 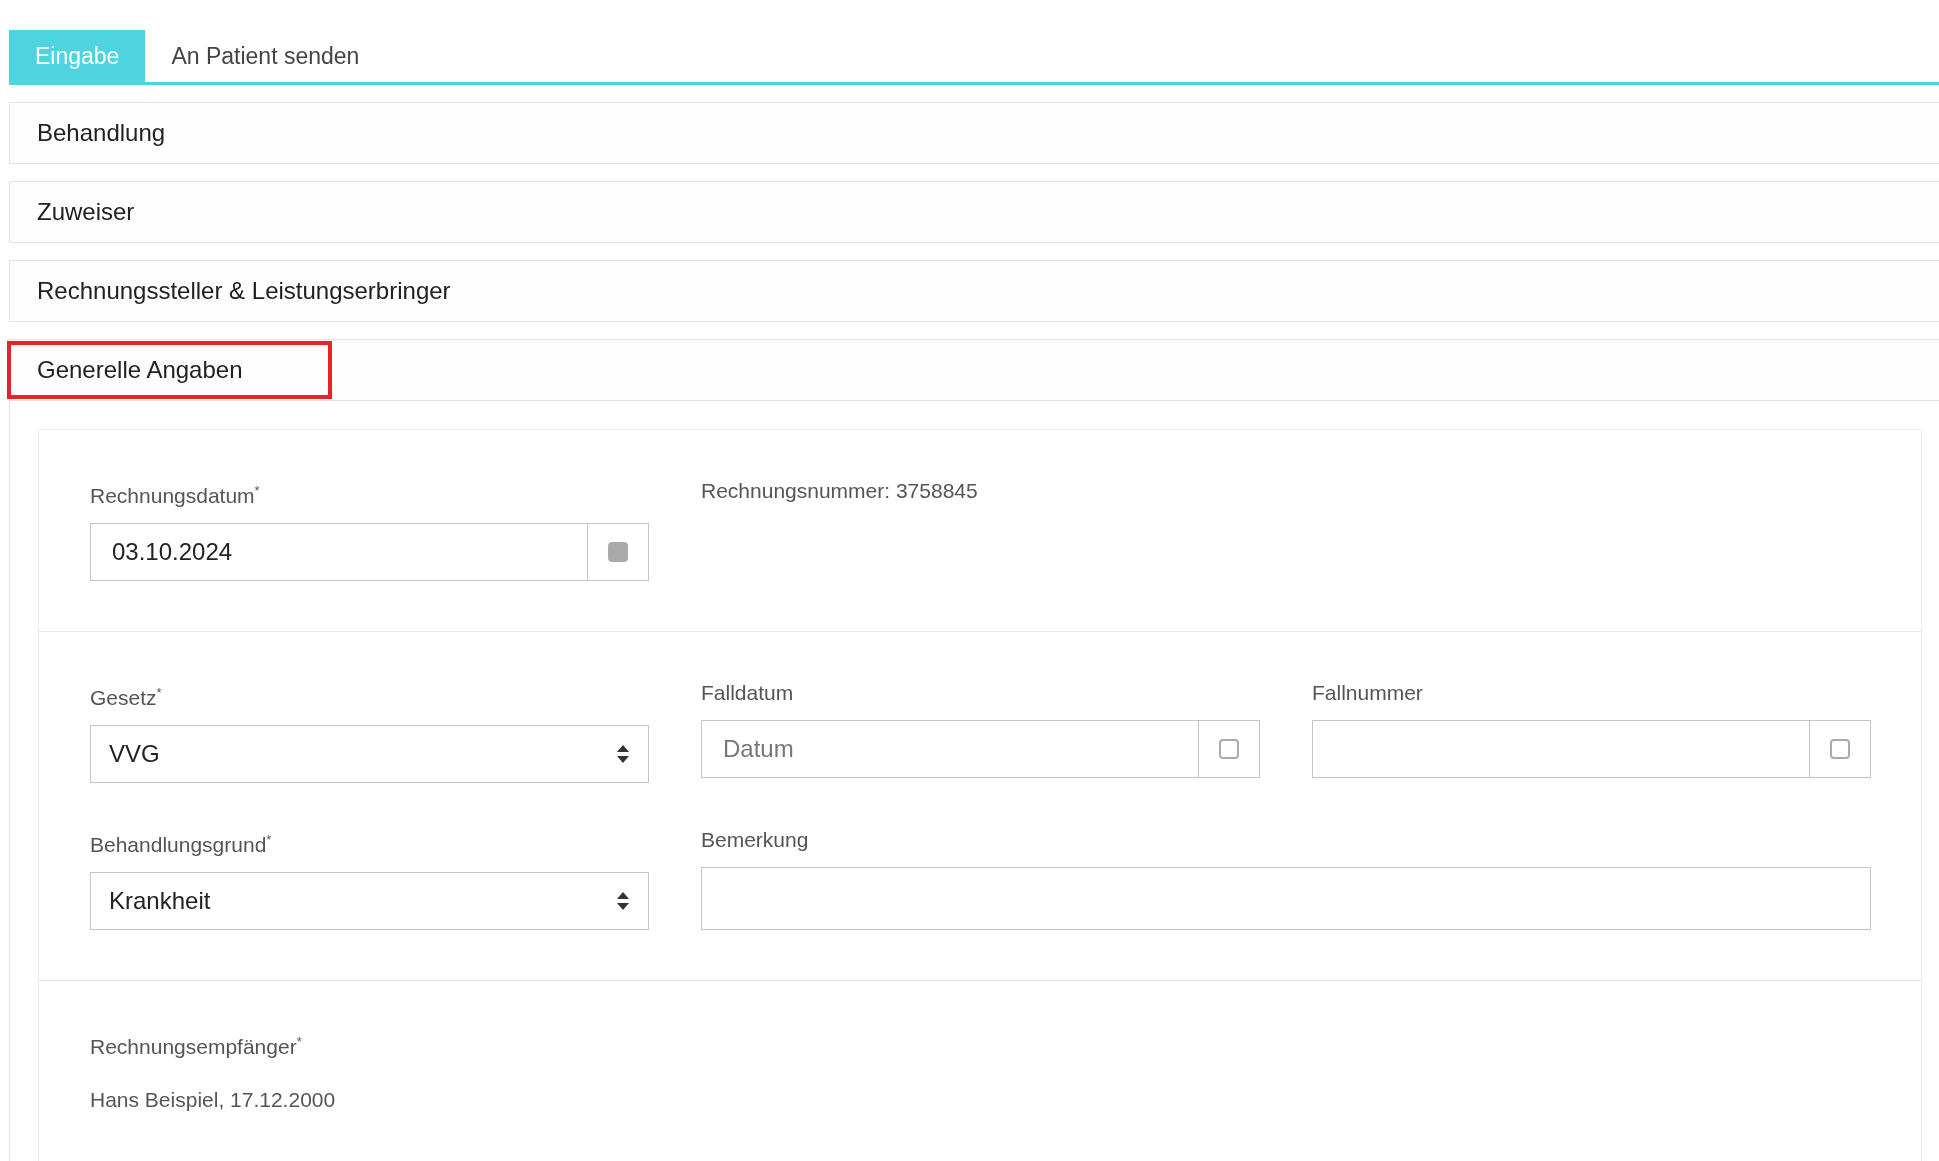 What do you see at coordinates (181, 844) in the screenshot?
I see `field-label: Behandlungsgrund$^{*}$` at bounding box center [181, 844].